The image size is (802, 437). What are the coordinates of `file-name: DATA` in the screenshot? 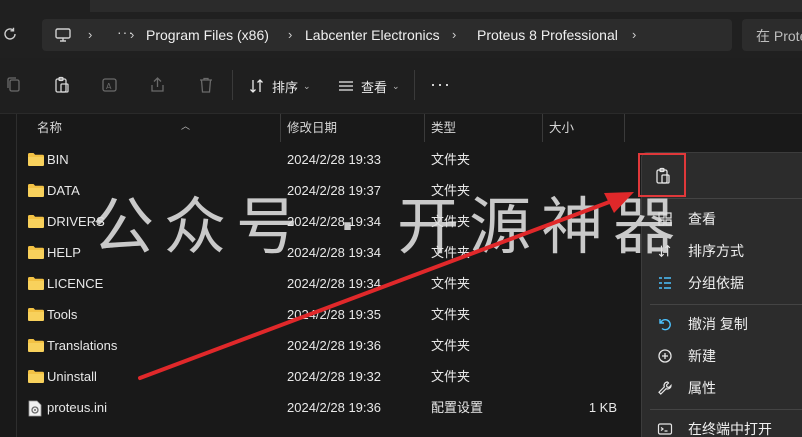 It's located at (63, 190).